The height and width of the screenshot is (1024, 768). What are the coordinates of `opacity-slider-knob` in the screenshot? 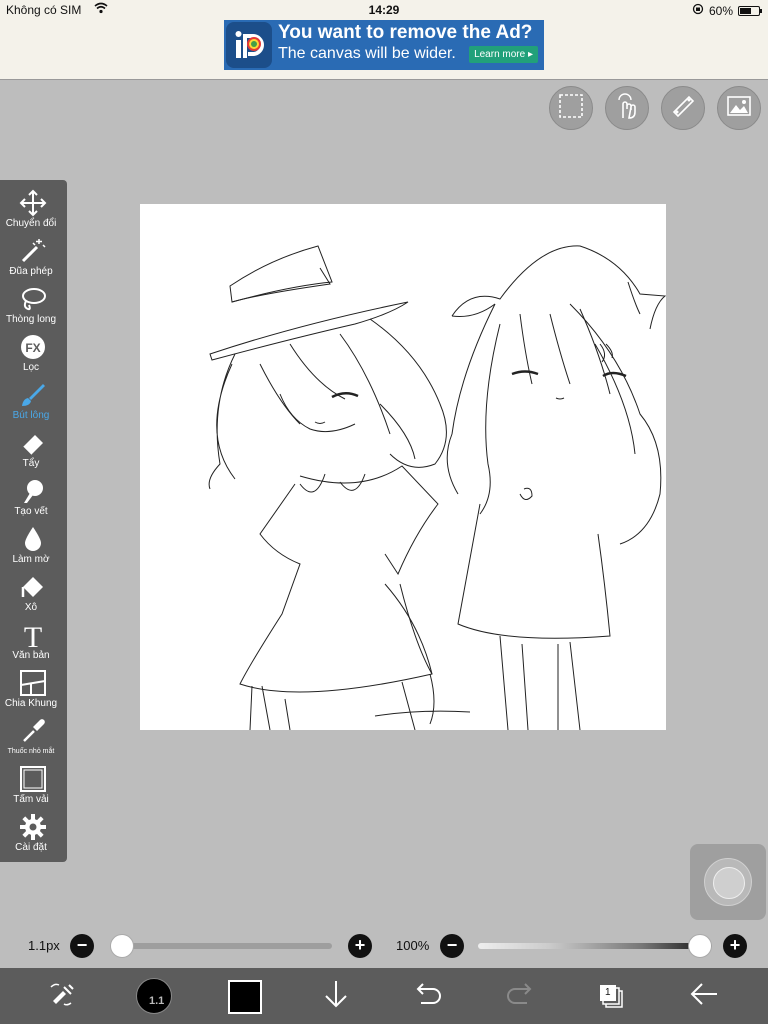 It's located at (700, 946).